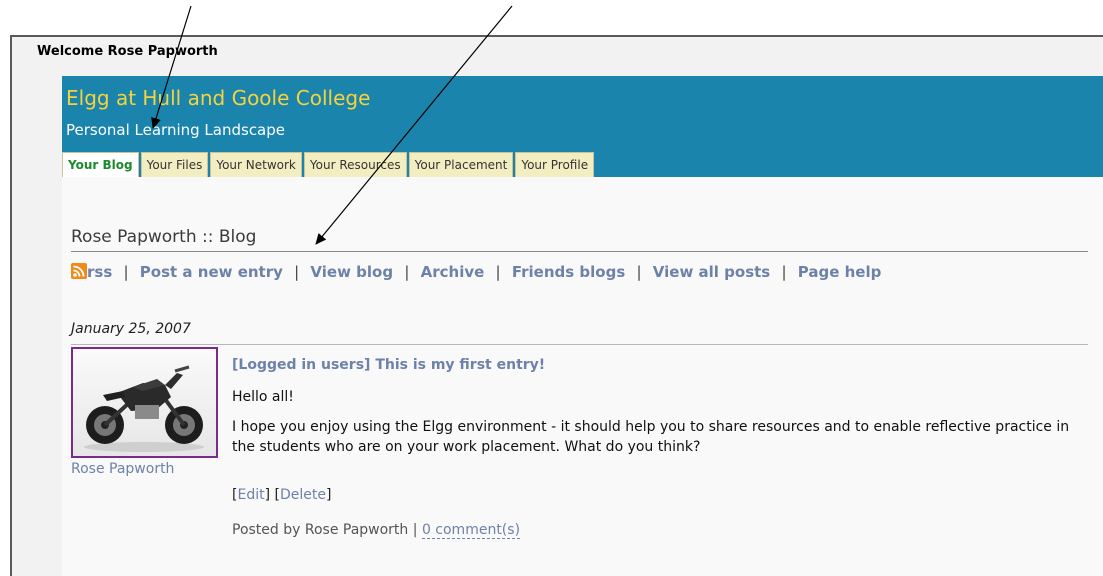 Image resolution: width=1103 pixels, height=576 pixels. I want to click on annotation-arrows, so click(332, 125).